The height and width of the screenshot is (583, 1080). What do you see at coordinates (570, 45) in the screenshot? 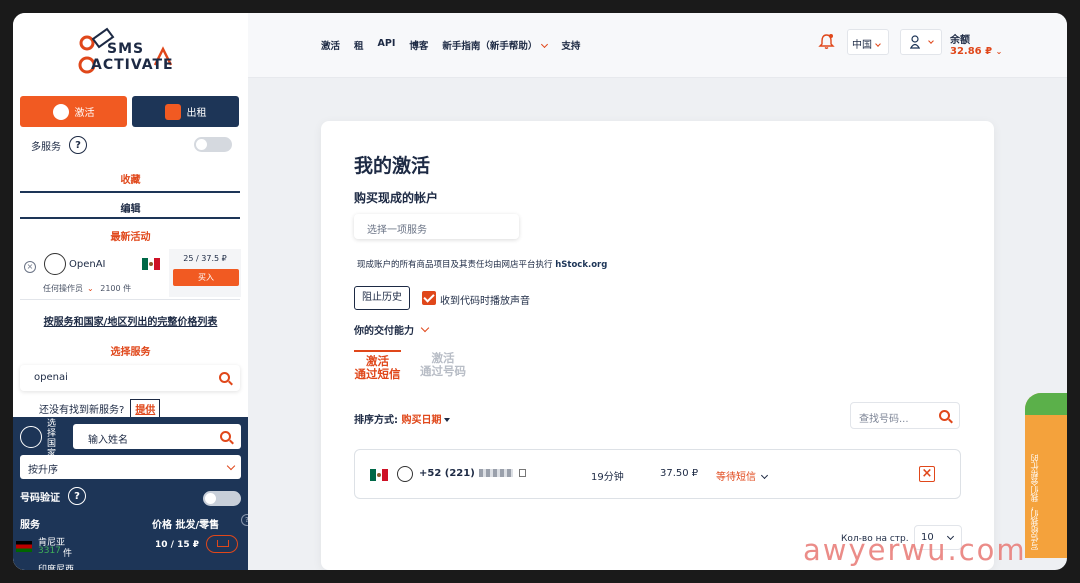
I see `nav-support: 支持` at bounding box center [570, 45].